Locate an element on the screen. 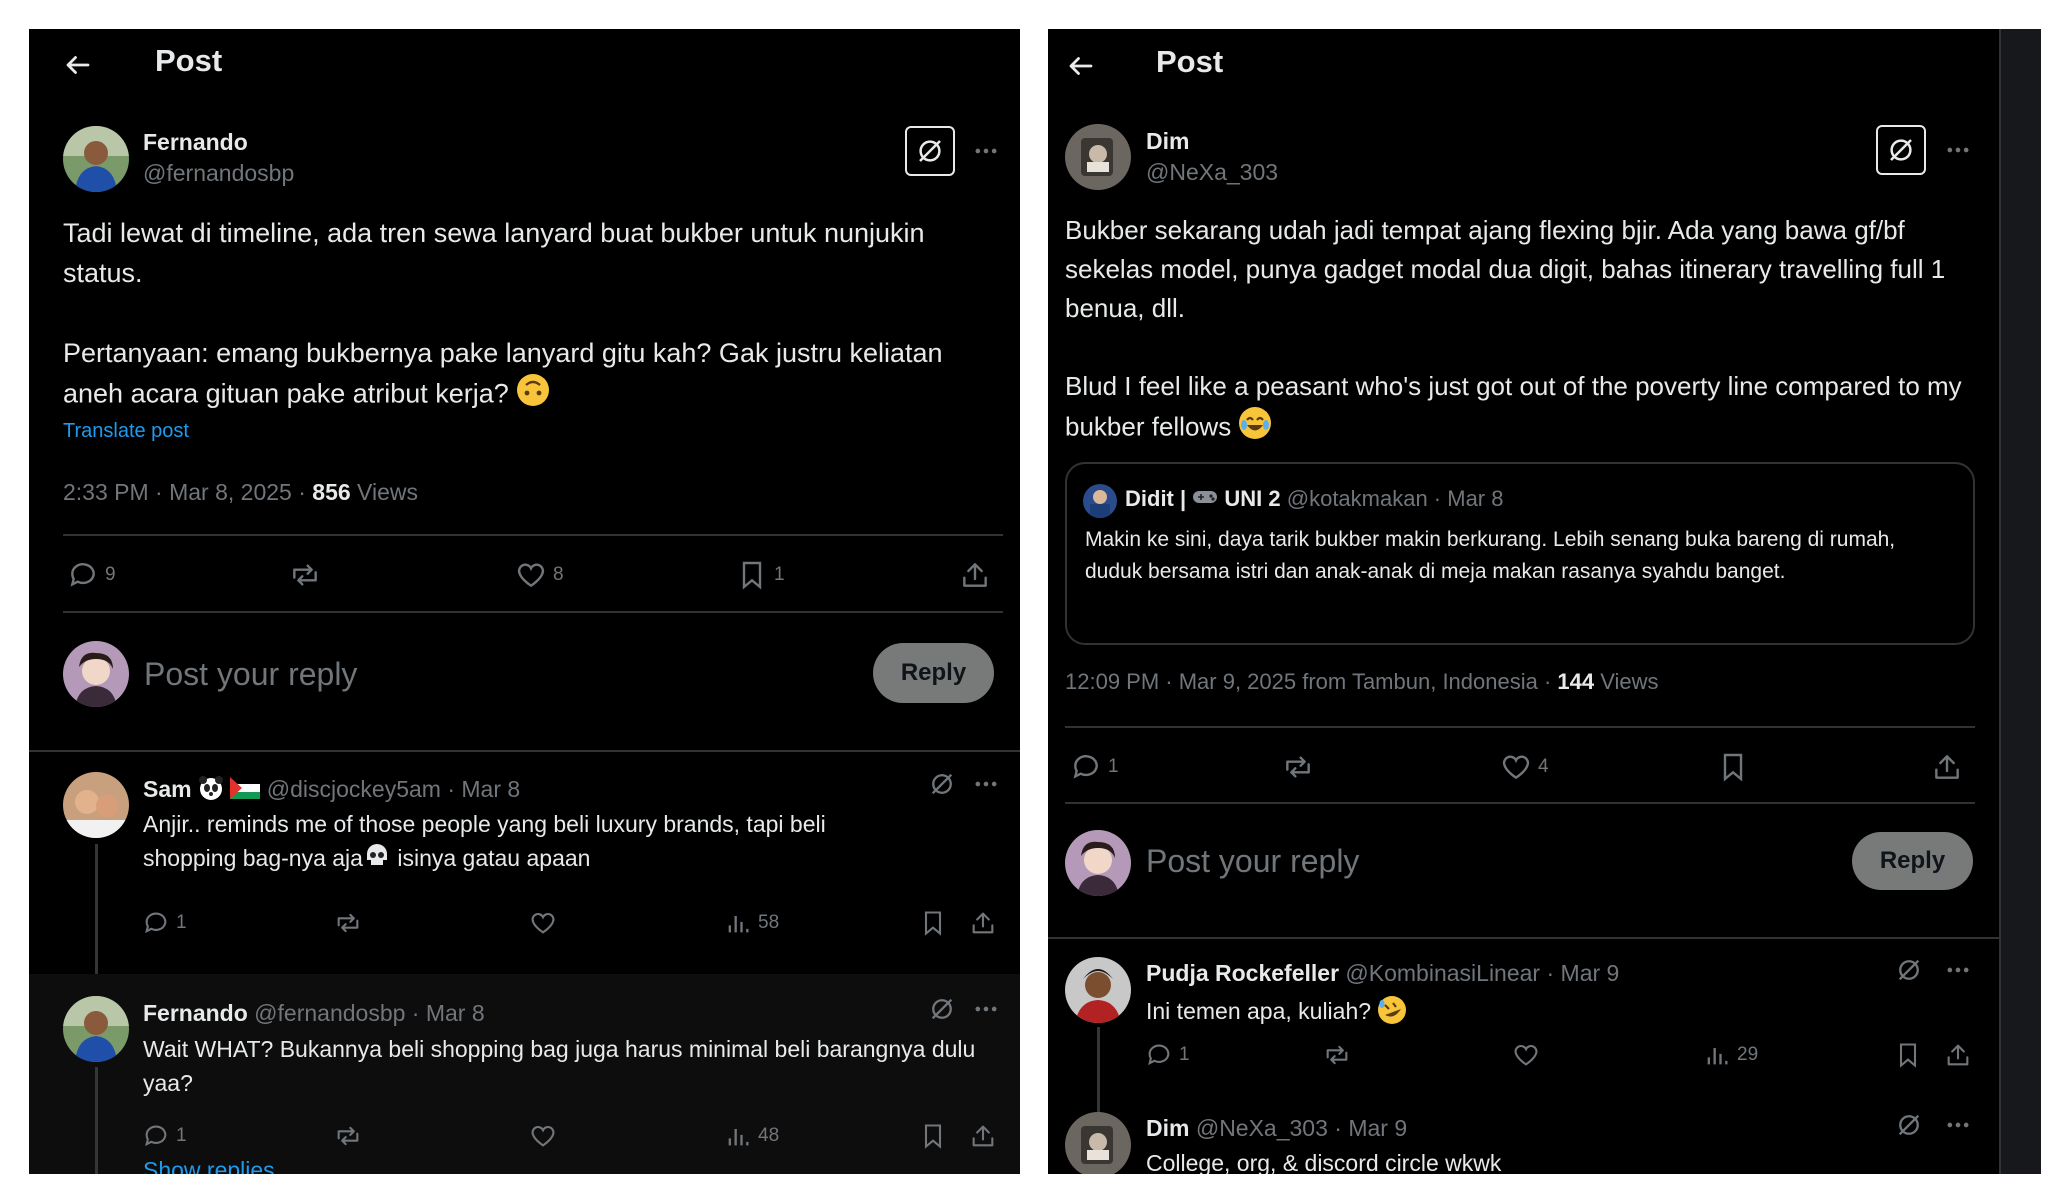 The height and width of the screenshot is (1199, 2061). like-button: 4 is located at coordinates (1524, 767).